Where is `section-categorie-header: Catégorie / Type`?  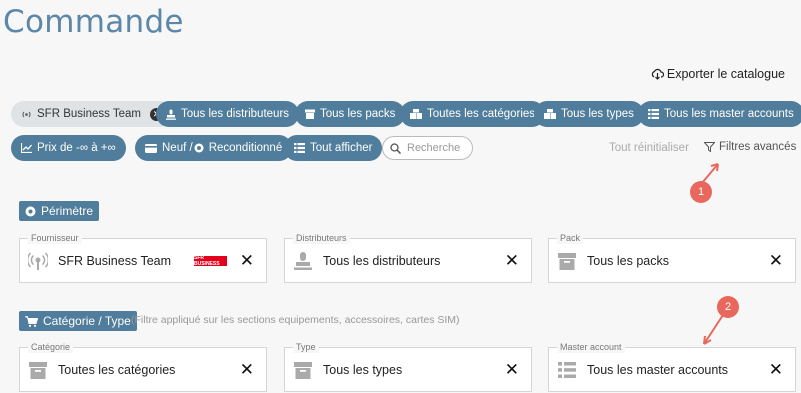 section-categorie-header: Catégorie / Type is located at coordinates (78, 321).